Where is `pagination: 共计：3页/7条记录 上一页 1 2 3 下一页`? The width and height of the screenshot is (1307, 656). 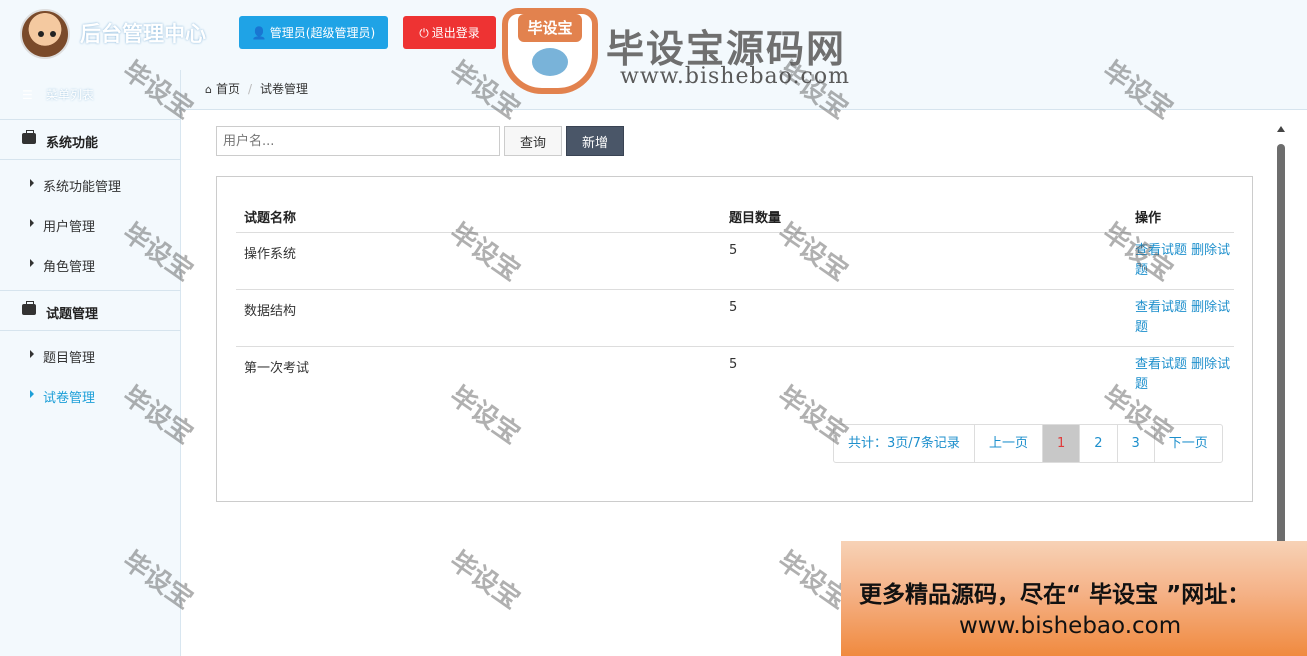 pagination: 共计：3页/7条记录 上一页 1 2 3 下一页 is located at coordinates (1028, 443).